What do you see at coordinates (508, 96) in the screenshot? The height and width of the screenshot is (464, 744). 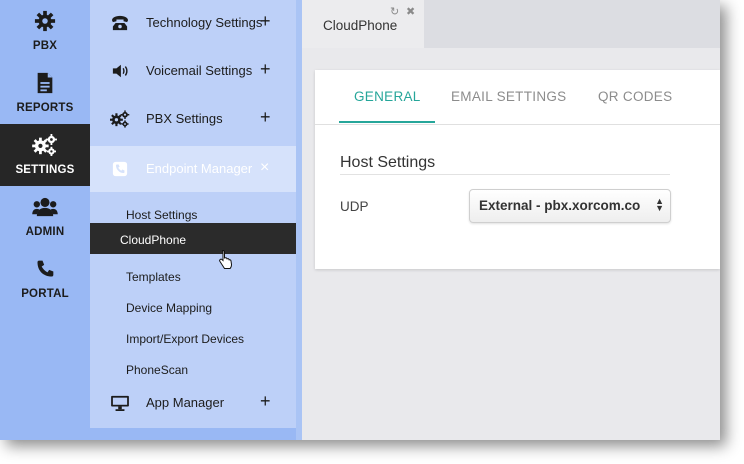 I see `tab-email-settings: EMAIL SETTINGS` at bounding box center [508, 96].